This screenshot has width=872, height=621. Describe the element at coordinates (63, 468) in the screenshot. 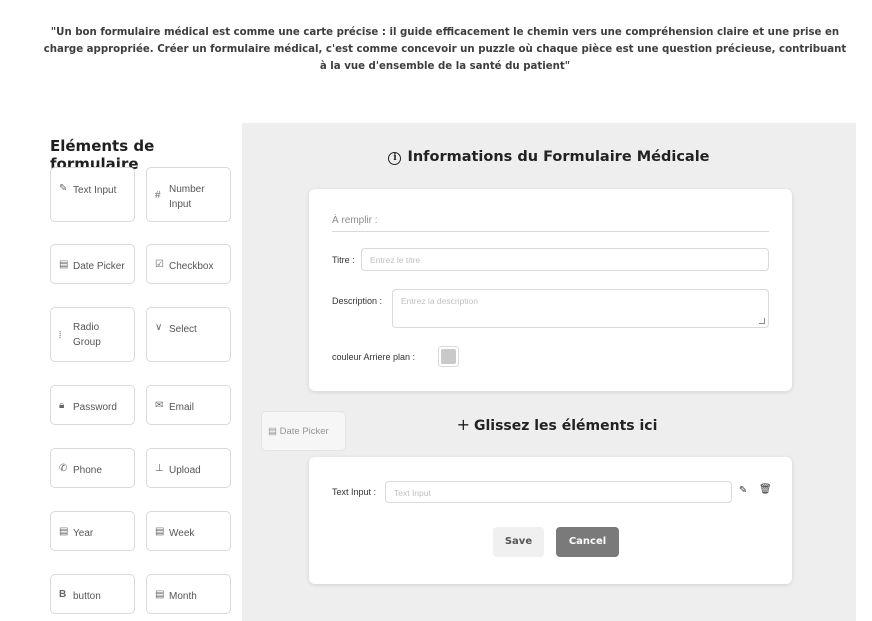

I see `phone-icon: ✆` at that location.